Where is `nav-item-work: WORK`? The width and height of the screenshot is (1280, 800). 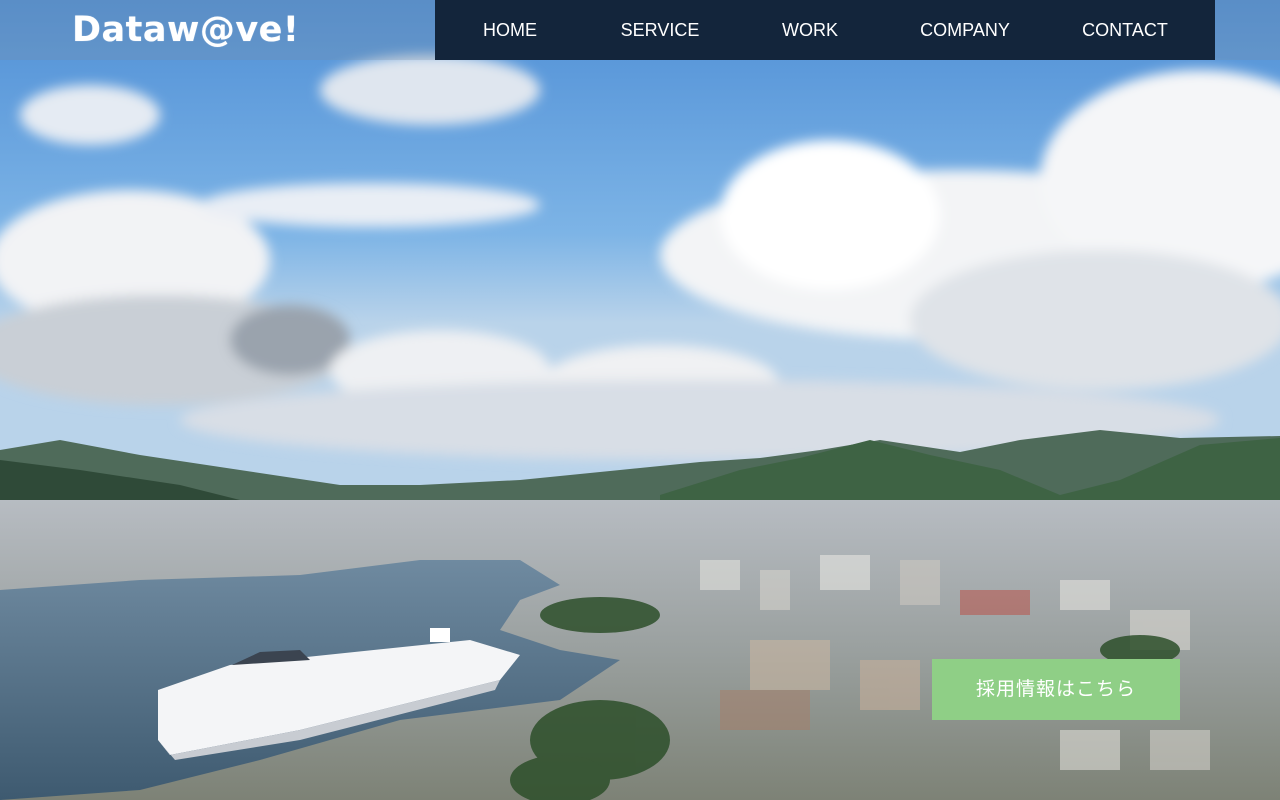 nav-item-work: WORK is located at coordinates (810, 30).